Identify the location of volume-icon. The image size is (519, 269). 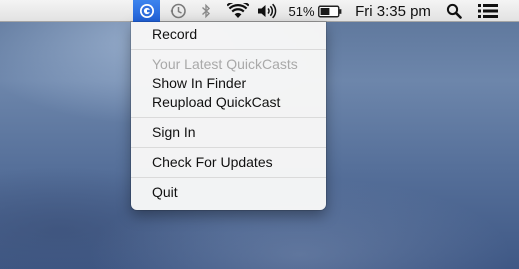
(267, 11).